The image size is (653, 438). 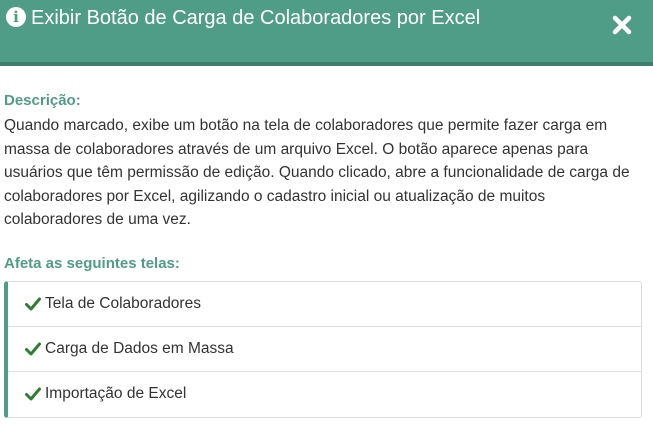 What do you see at coordinates (42, 100) in the screenshot?
I see `description-heading: Descrição:` at bounding box center [42, 100].